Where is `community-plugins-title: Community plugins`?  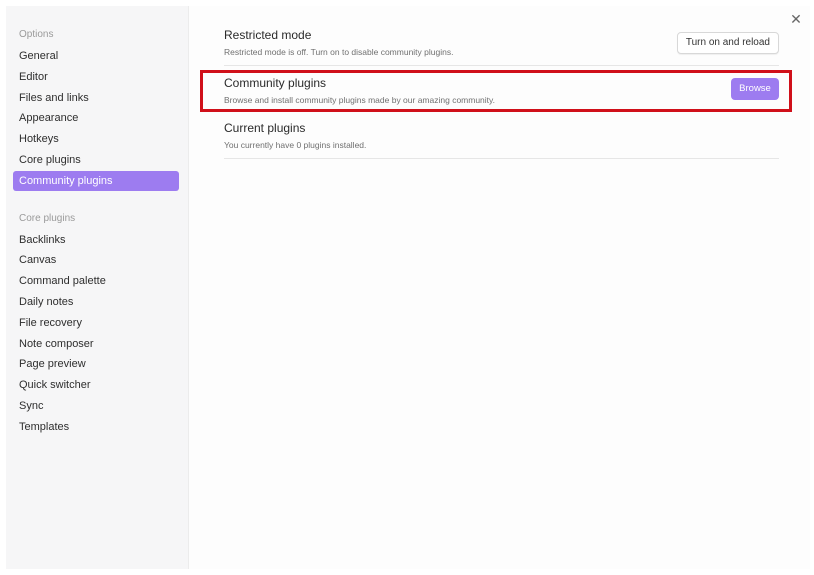 community-plugins-title: Community plugins is located at coordinates (275, 83).